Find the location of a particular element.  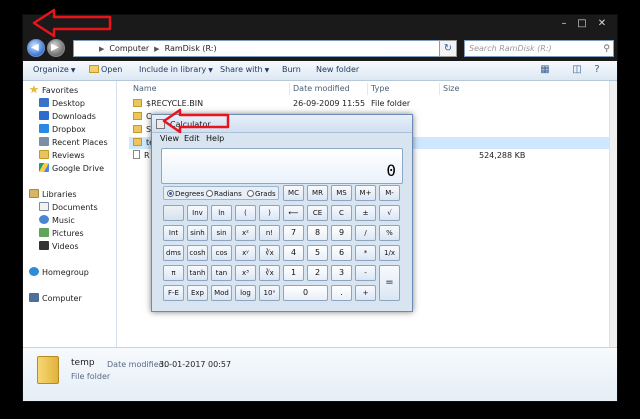

help-icon: ? is located at coordinates (597, 70).